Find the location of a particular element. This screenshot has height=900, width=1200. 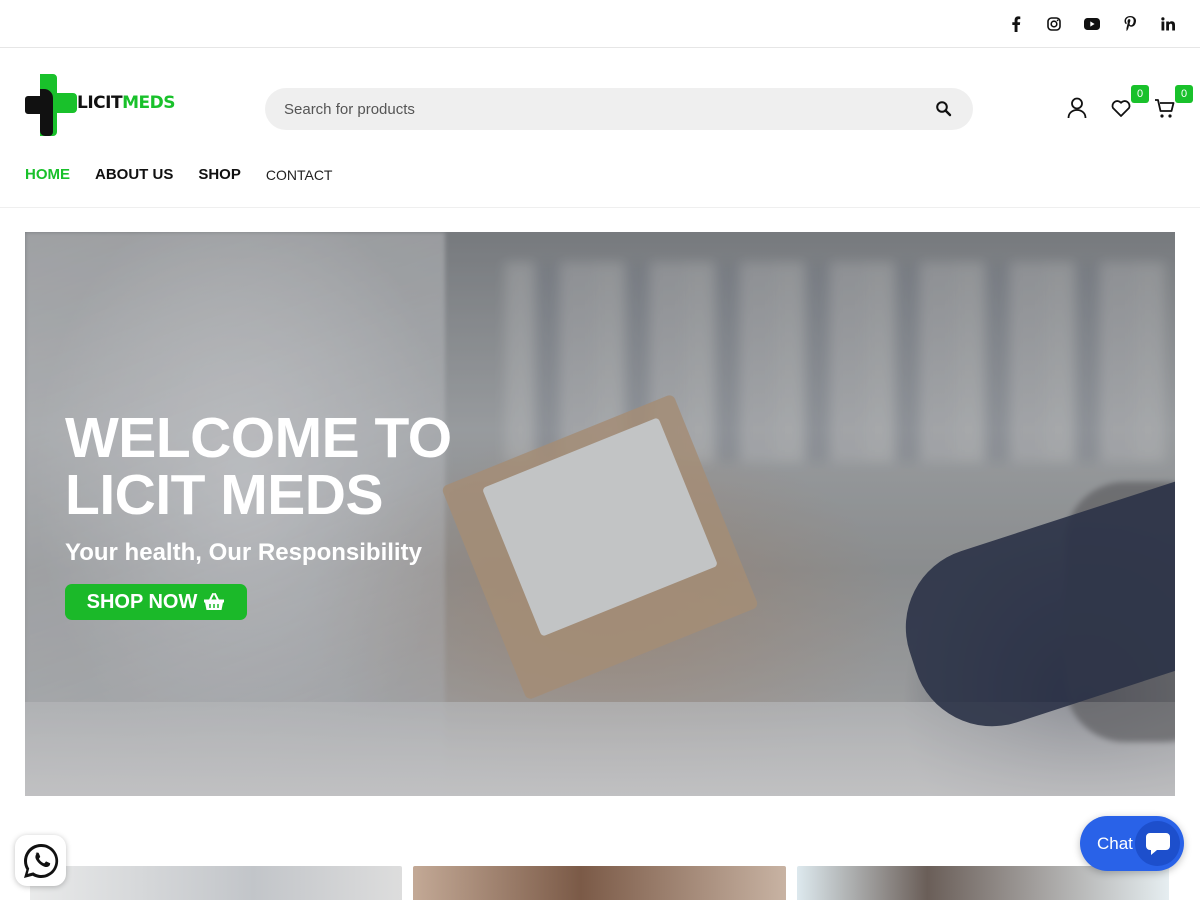

cart-icon is located at coordinates (1165, 108).